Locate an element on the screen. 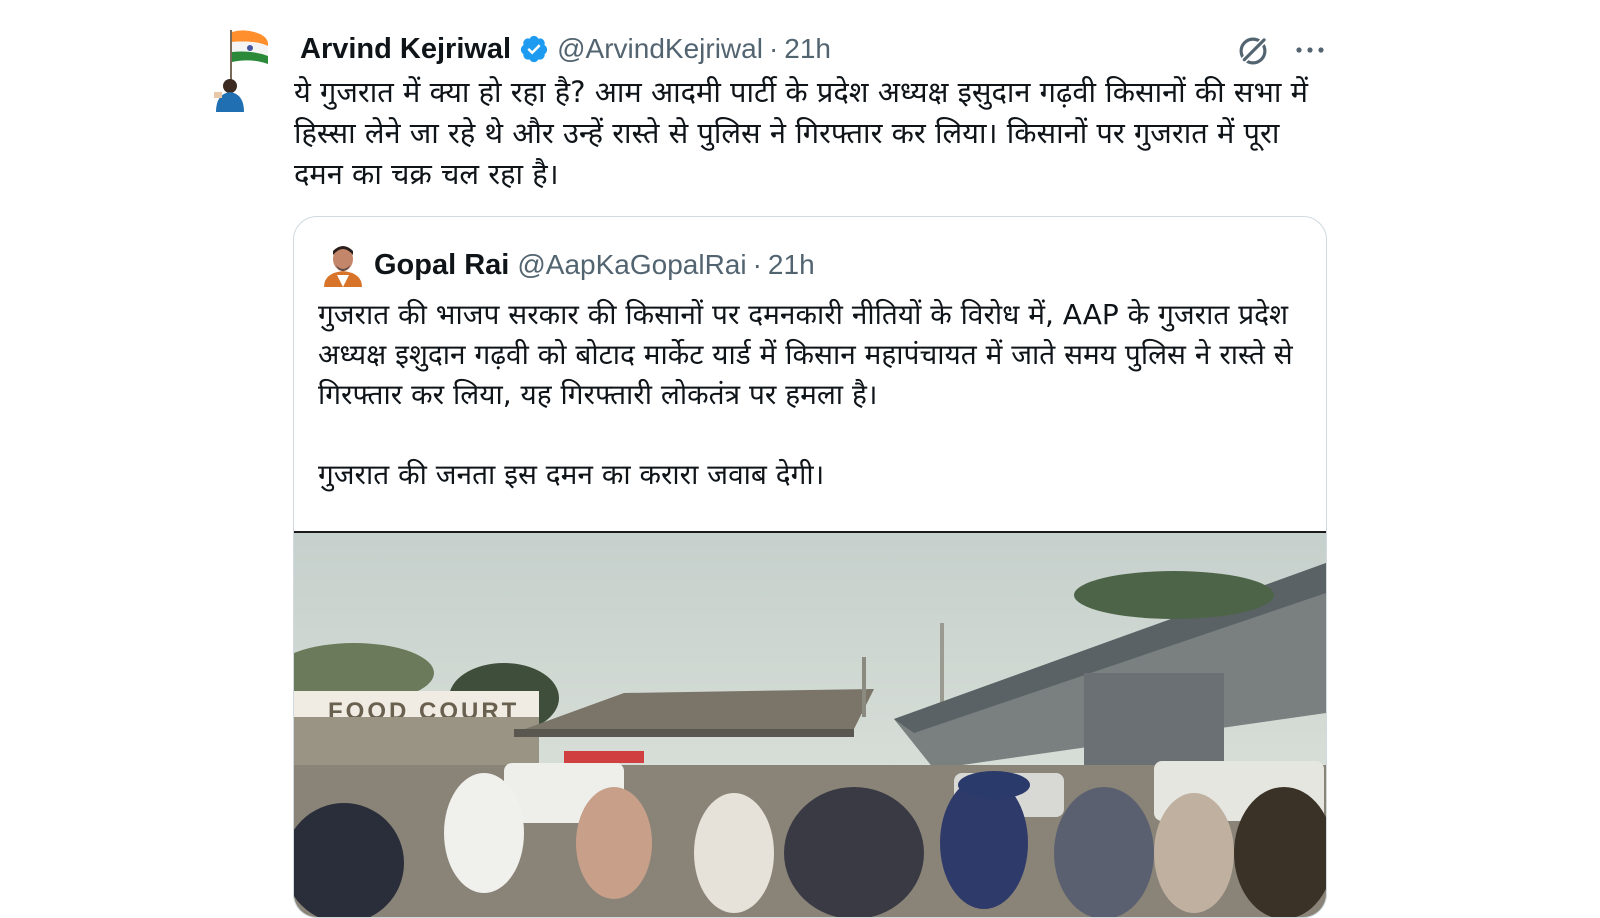 This screenshot has height=918, width=1600. quoted-tweet-timestamp: 21h is located at coordinates (791, 265).